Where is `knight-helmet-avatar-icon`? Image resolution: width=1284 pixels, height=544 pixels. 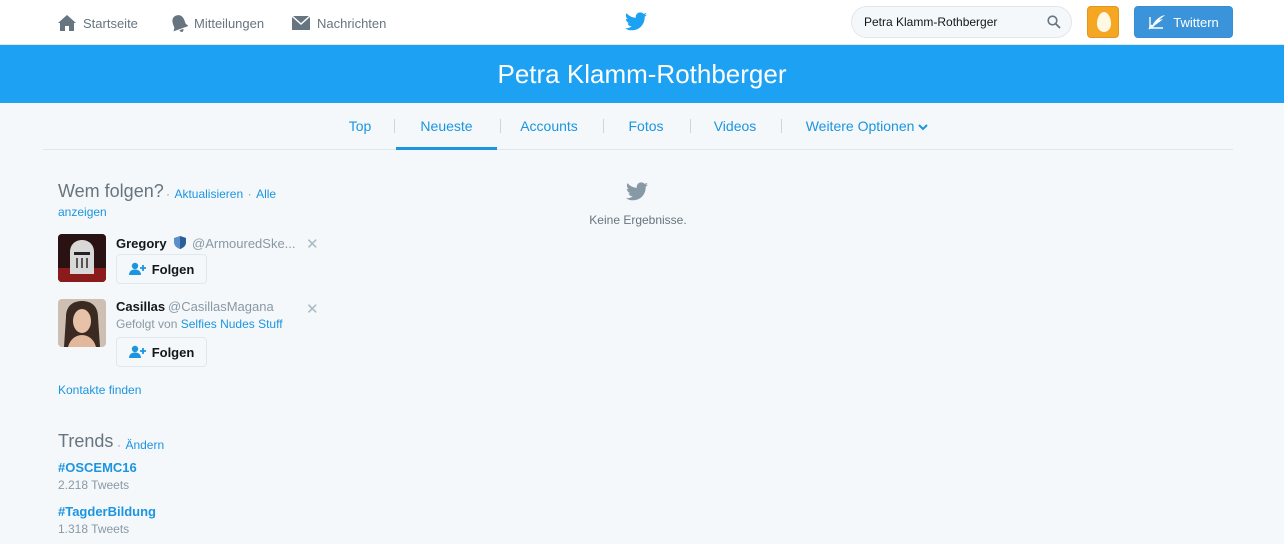 knight-helmet-avatar-icon is located at coordinates (82, 258).